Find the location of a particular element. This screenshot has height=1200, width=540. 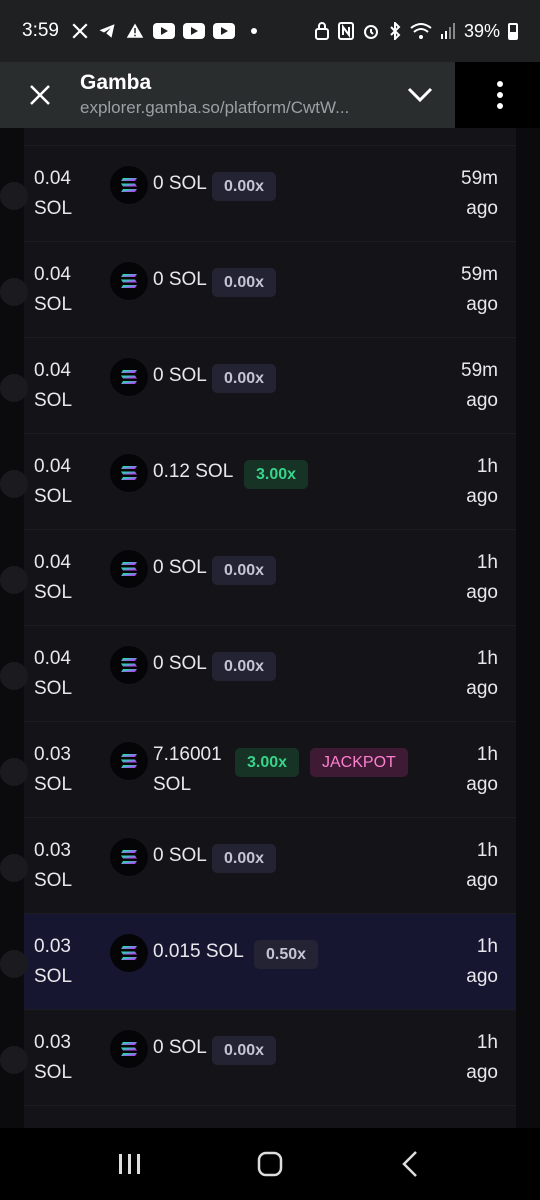

play-time: 59m ago is located at coordinates (479, 386).